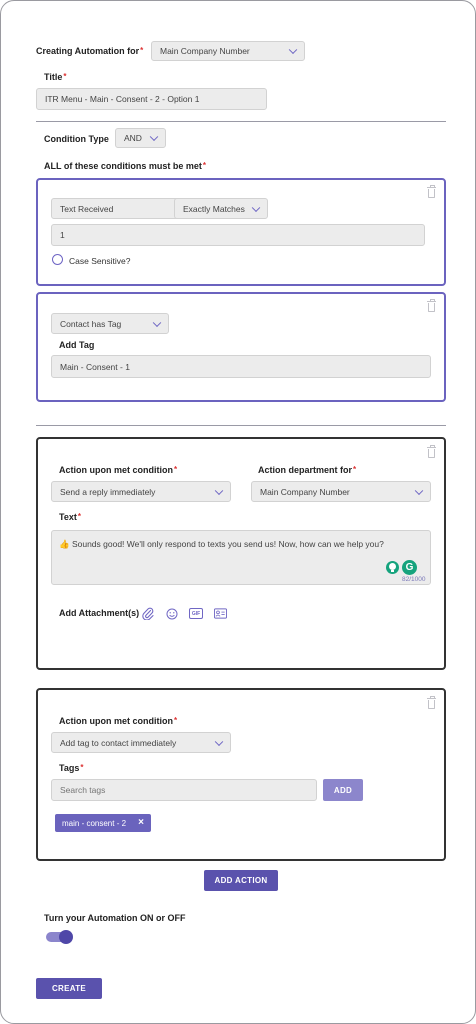  What do you see at coordinates (171, 613) in the screenshot?
I see `emoji-icon` at bounding box center [171, 613].